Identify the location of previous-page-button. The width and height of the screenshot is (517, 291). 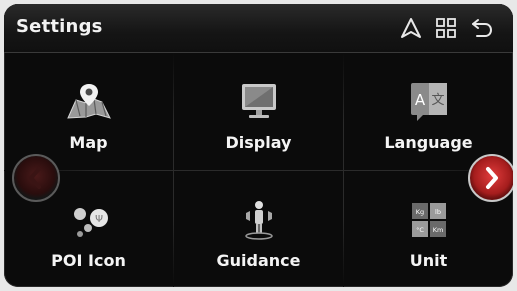
(36, 178).